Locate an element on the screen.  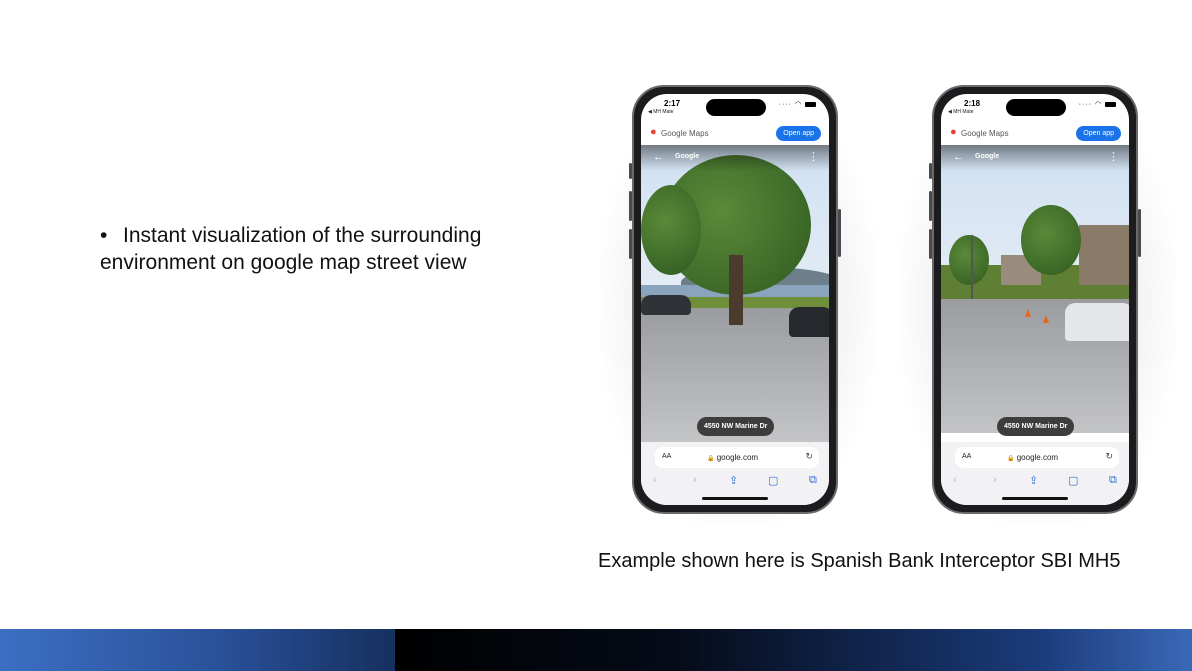
status-bar: 2:18 ◀ MH Mate ···· ◠ is located at coordinates (1035, 108).